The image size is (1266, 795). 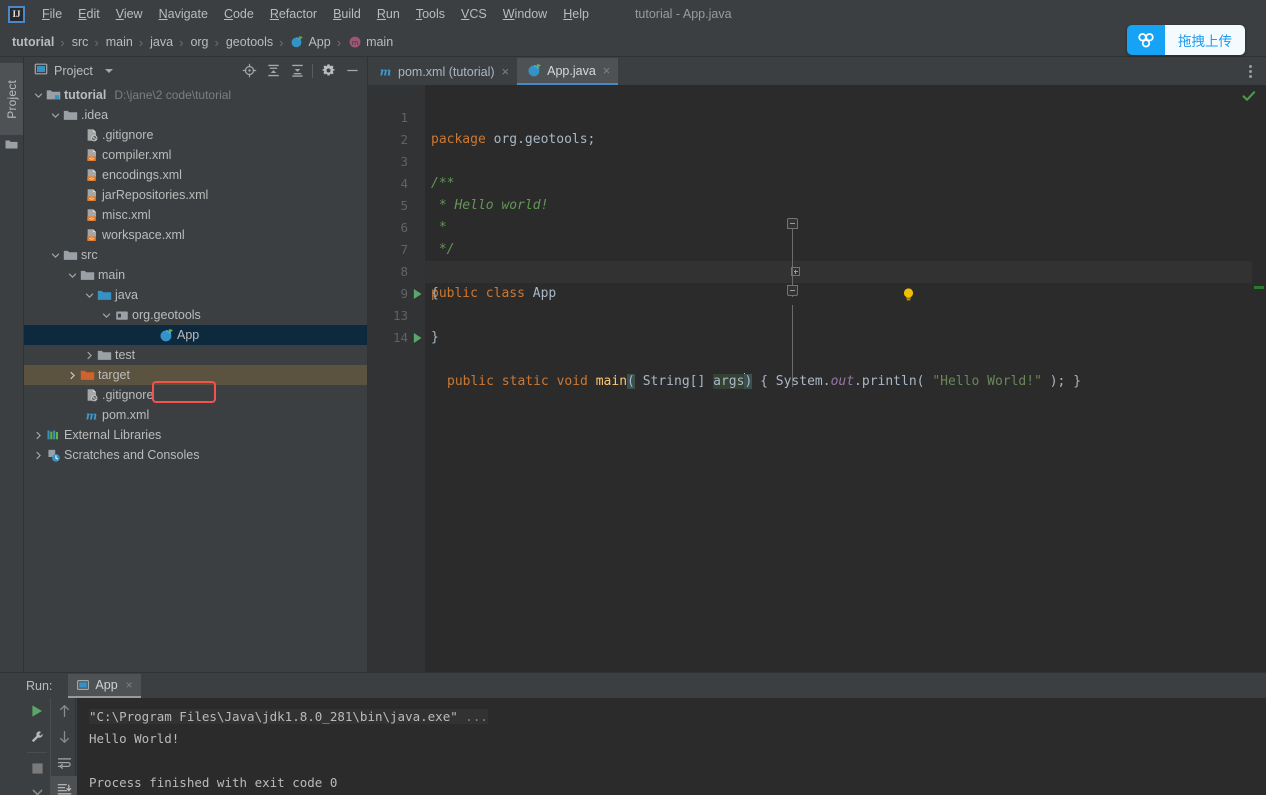 What do you see at coordinates (64, 711) in the screenshot?
I see `up-arrow-icon` at bounding box center [64, 711].